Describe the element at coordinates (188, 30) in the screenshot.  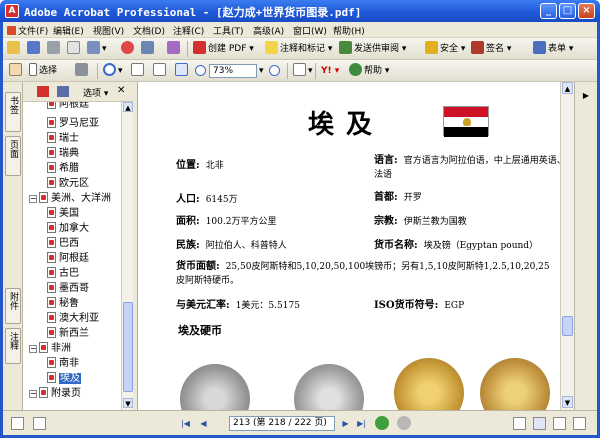
I see `menu-comments: 注释(C)` at that location.